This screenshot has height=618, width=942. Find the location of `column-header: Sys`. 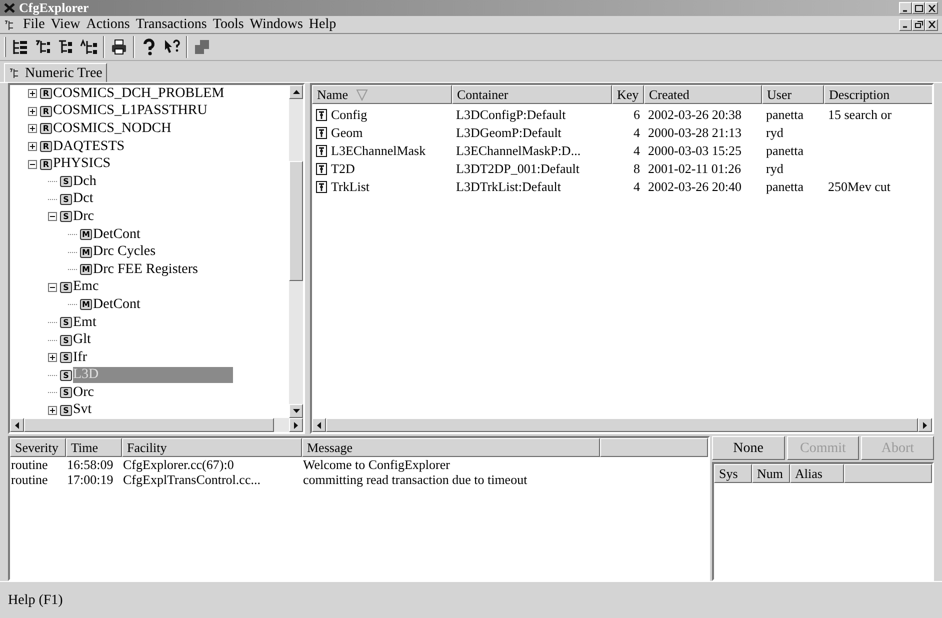

column-header: Sys is located at coordinates (733, 473).